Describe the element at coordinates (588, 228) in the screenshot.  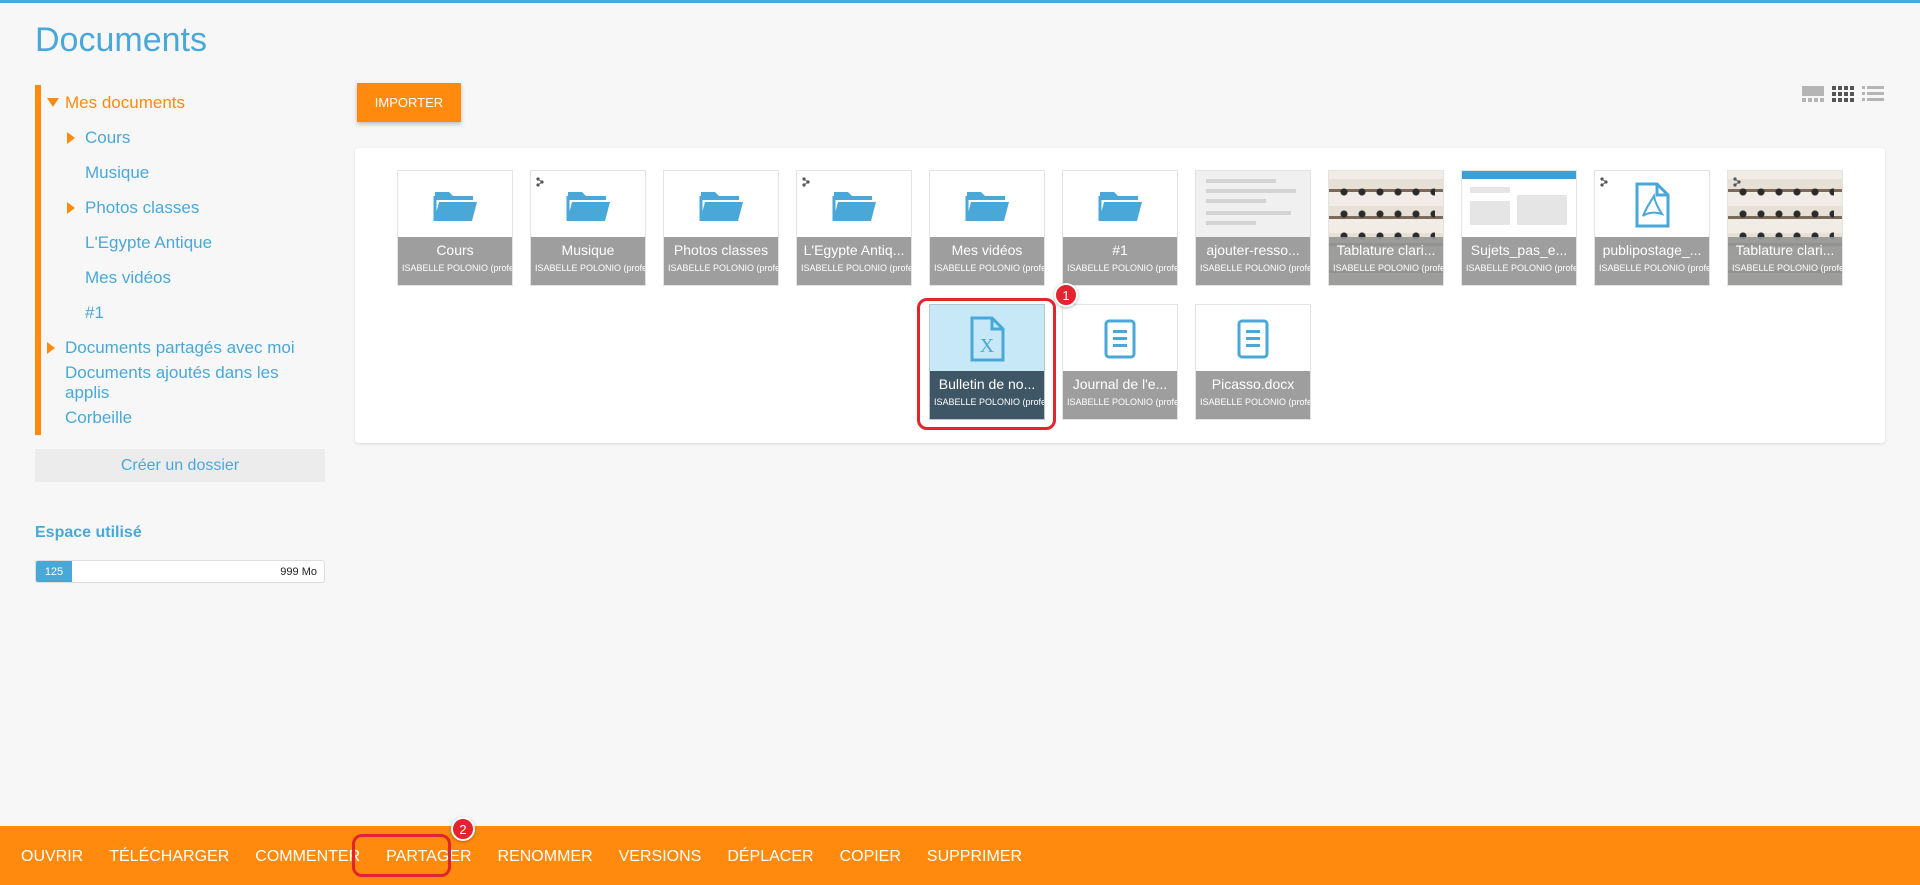
I see `file-tile: Musique ISABELLE POLONIO (professeur)` at that location.